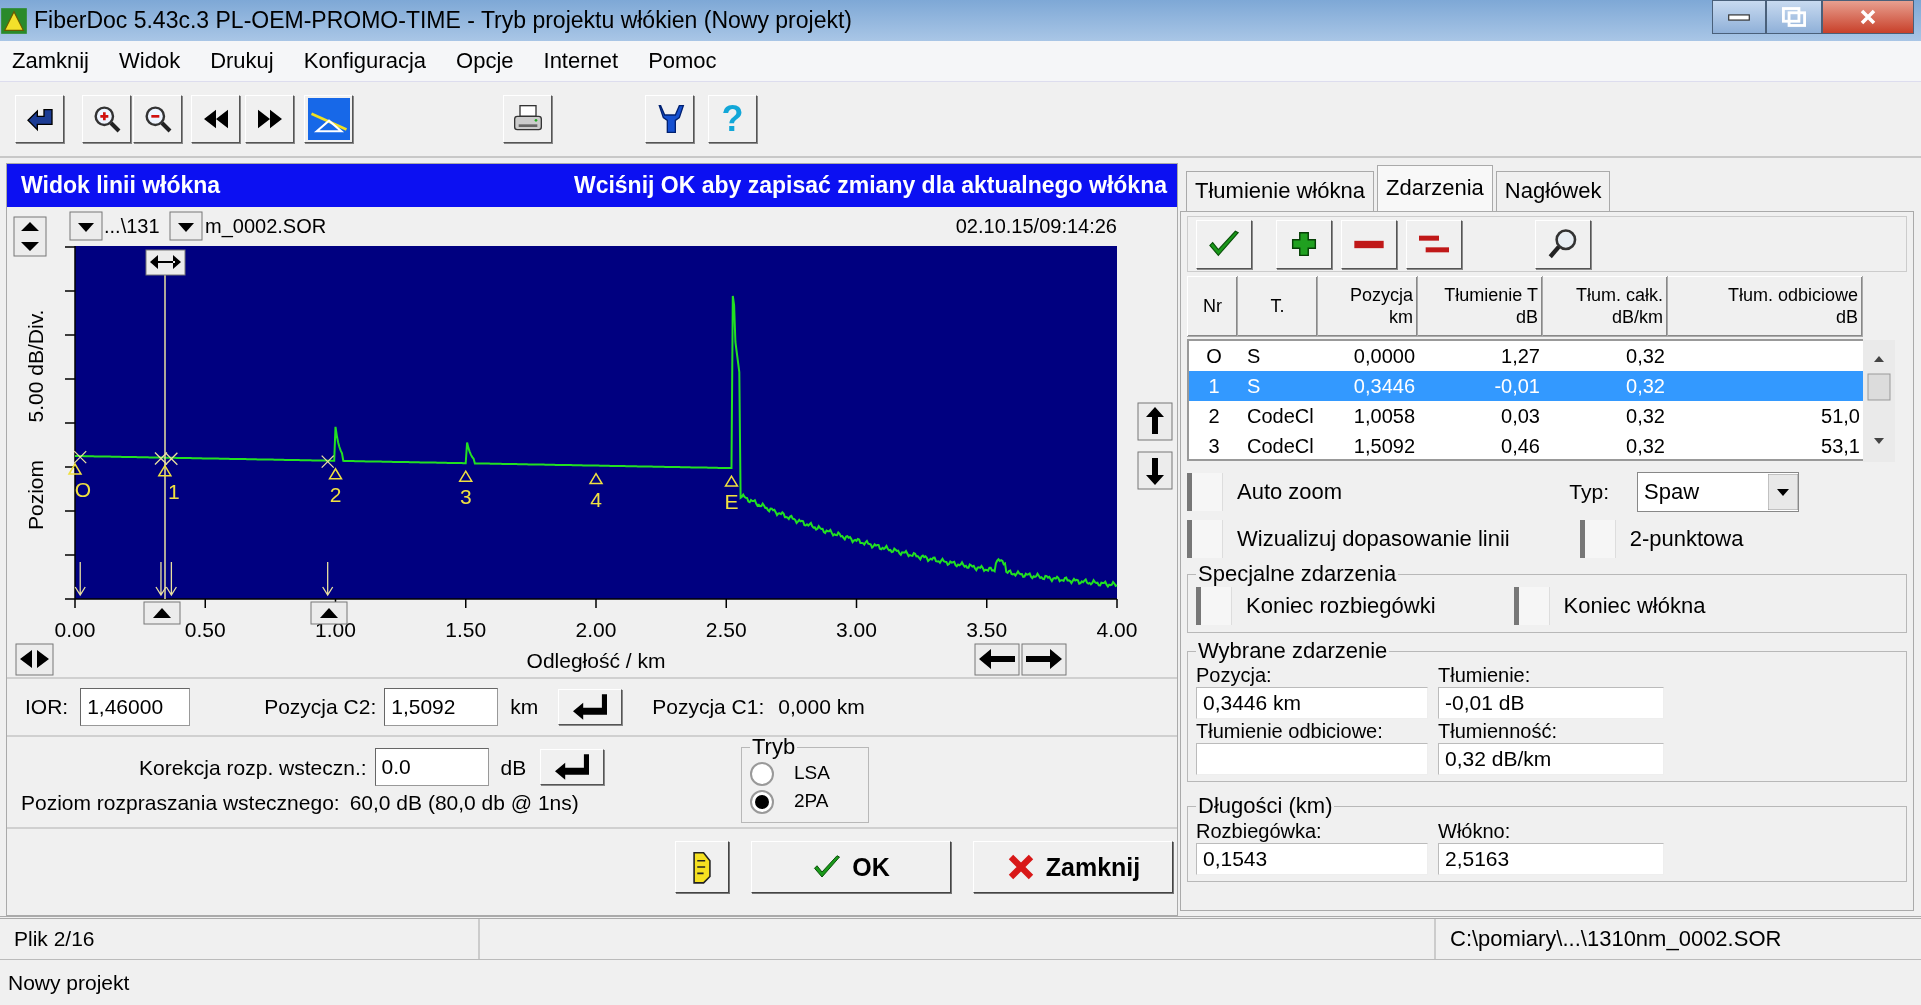  What do you see at coordinates (596, 660) in the screenshot?
I see `axis-title: Odległość / km` at bounding box center [596, 660].